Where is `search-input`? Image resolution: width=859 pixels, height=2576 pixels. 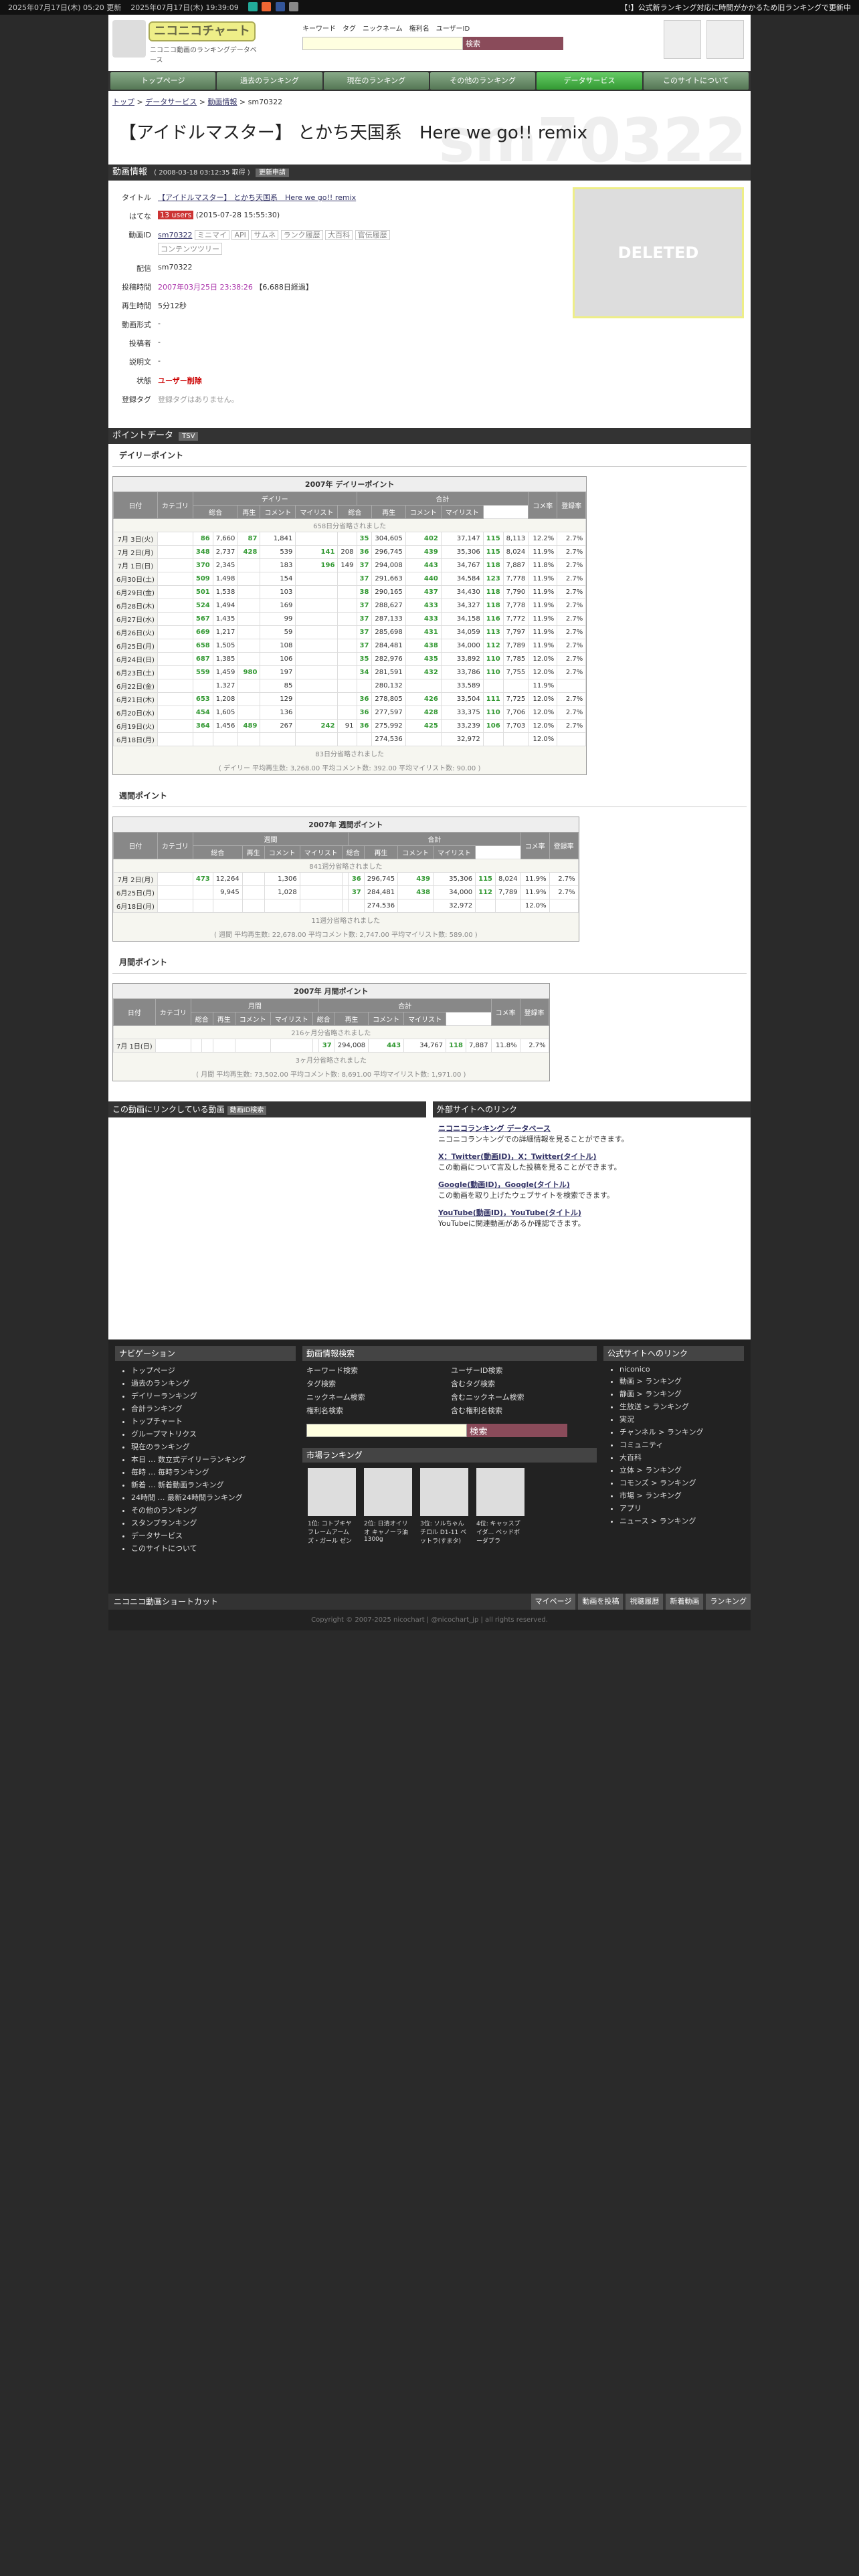
search-input is located at coordinates (383, 43).